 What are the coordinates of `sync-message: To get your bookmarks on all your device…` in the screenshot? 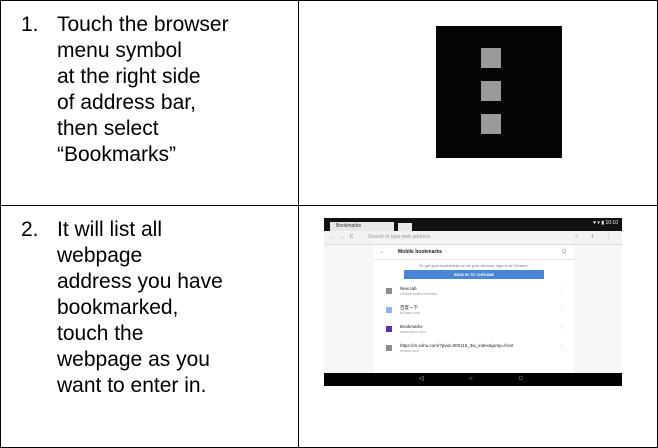 It's located at (474, 265).